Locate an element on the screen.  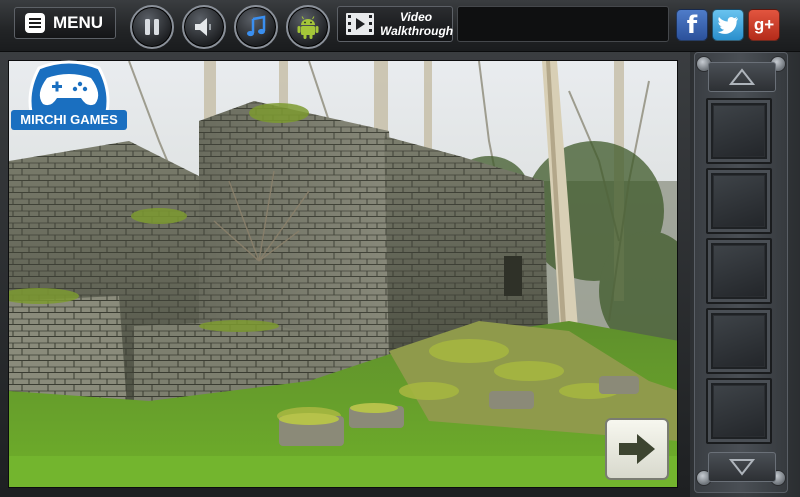
speaker-icon is located at coordinates (203, 27).